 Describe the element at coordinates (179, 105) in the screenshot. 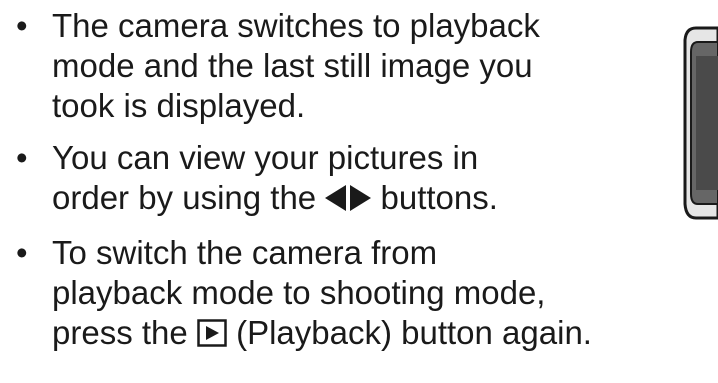

I see `item1-line3: took is displayed.` at that location.